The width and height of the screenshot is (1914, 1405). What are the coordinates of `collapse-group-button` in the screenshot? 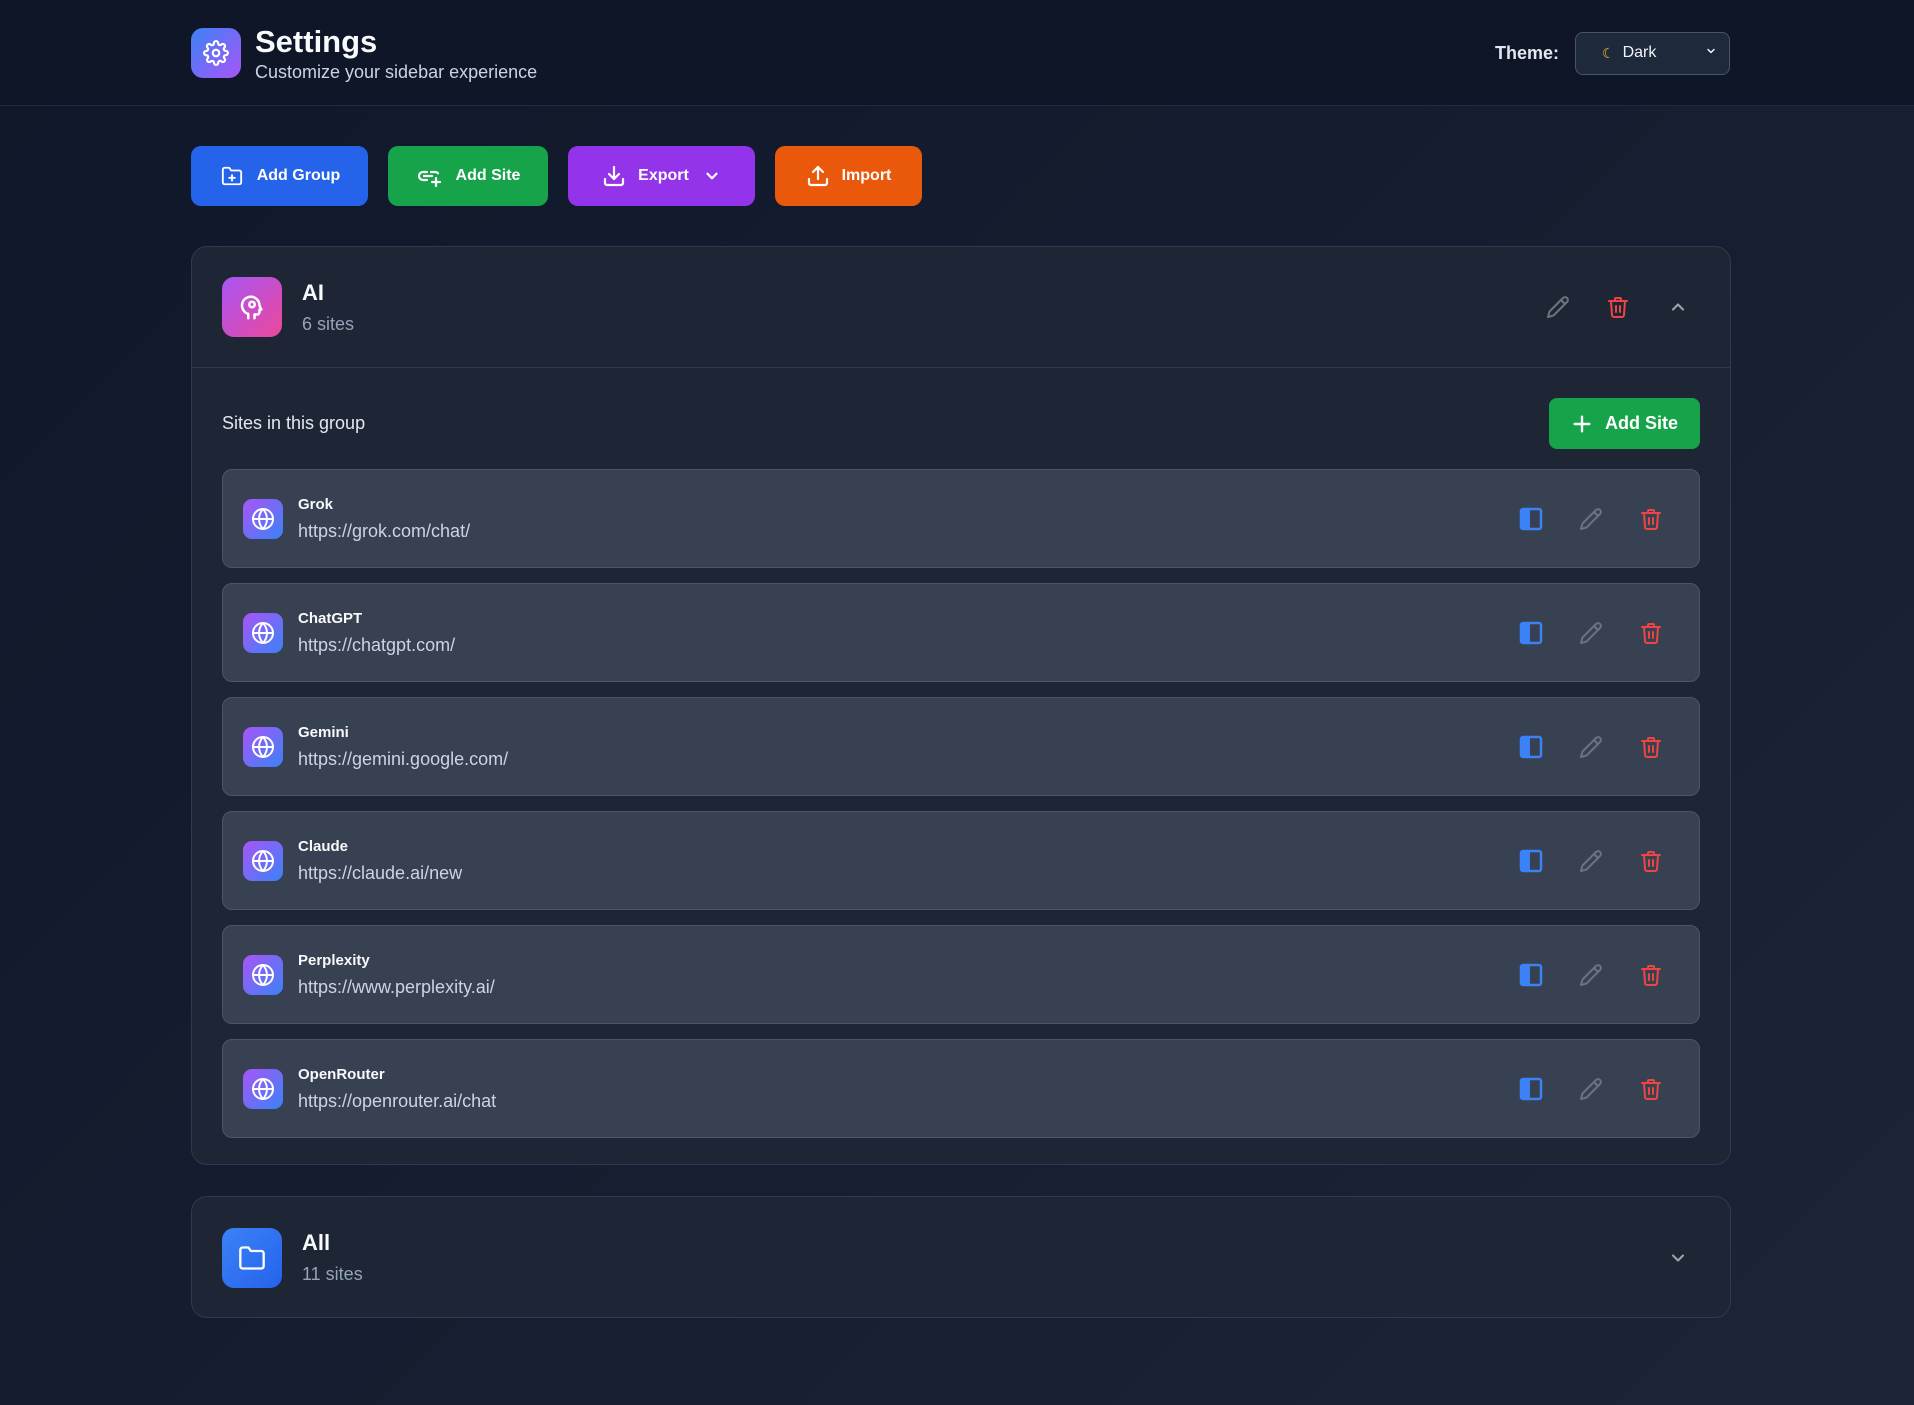 It's located at (1678, 307).